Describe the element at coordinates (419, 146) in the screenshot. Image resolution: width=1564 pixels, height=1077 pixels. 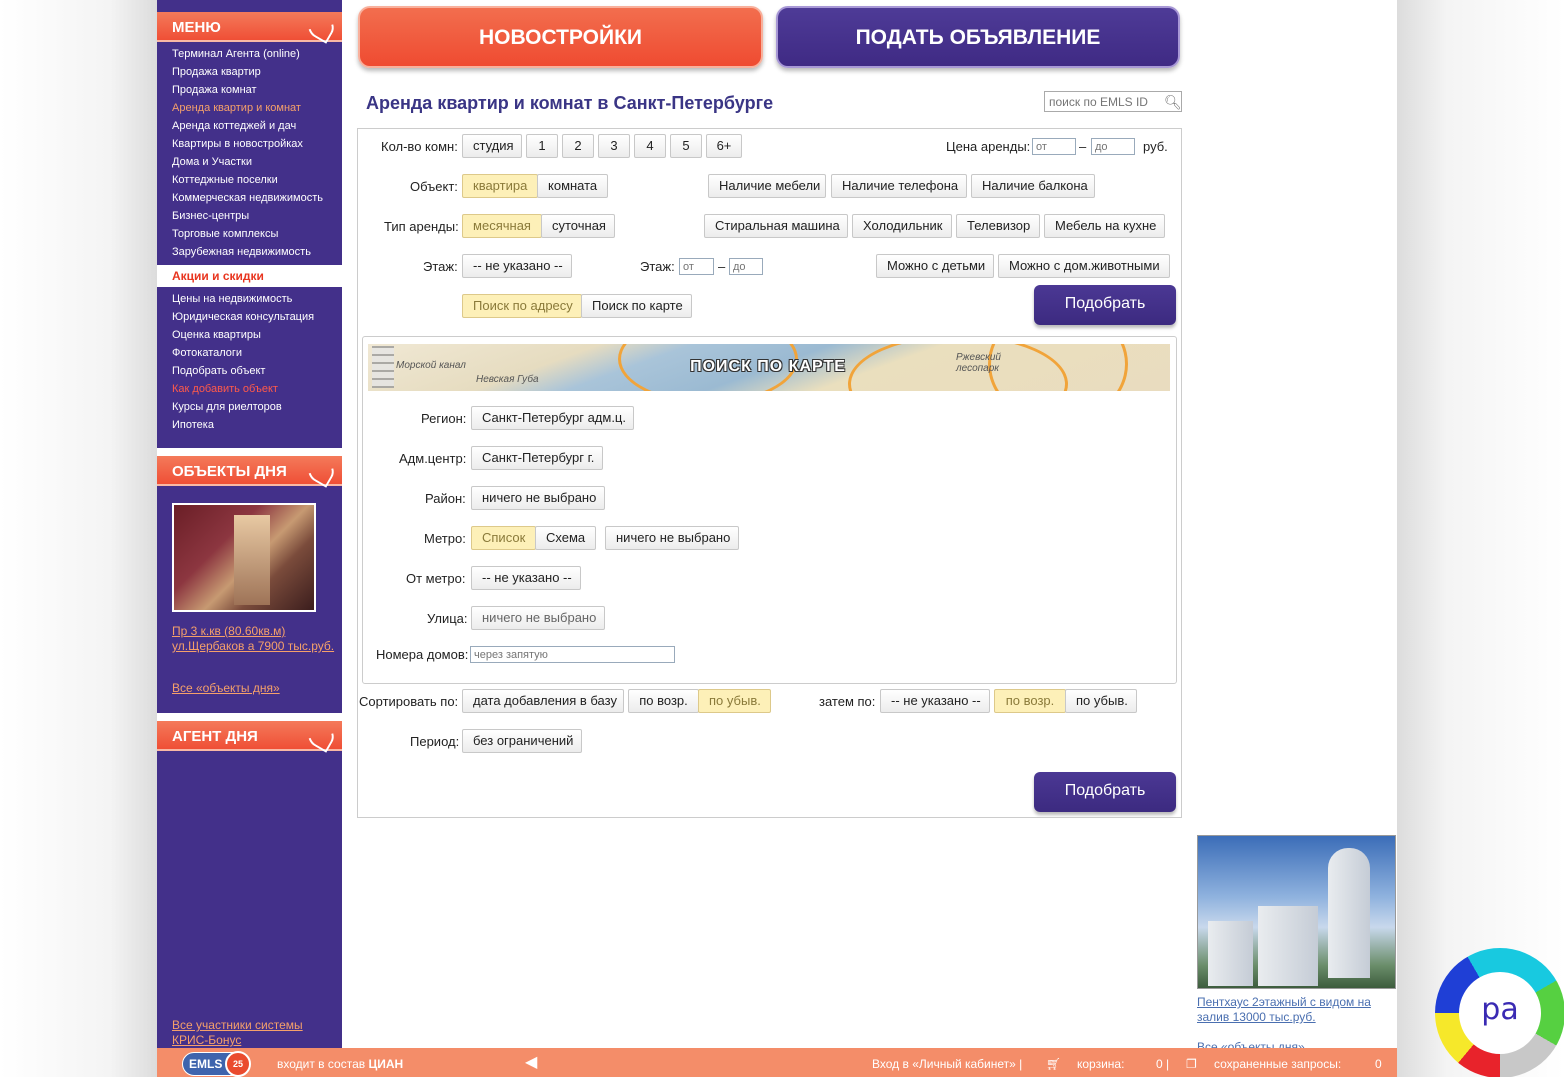
I see `rooms-label: Кол-во комн:` at that location.